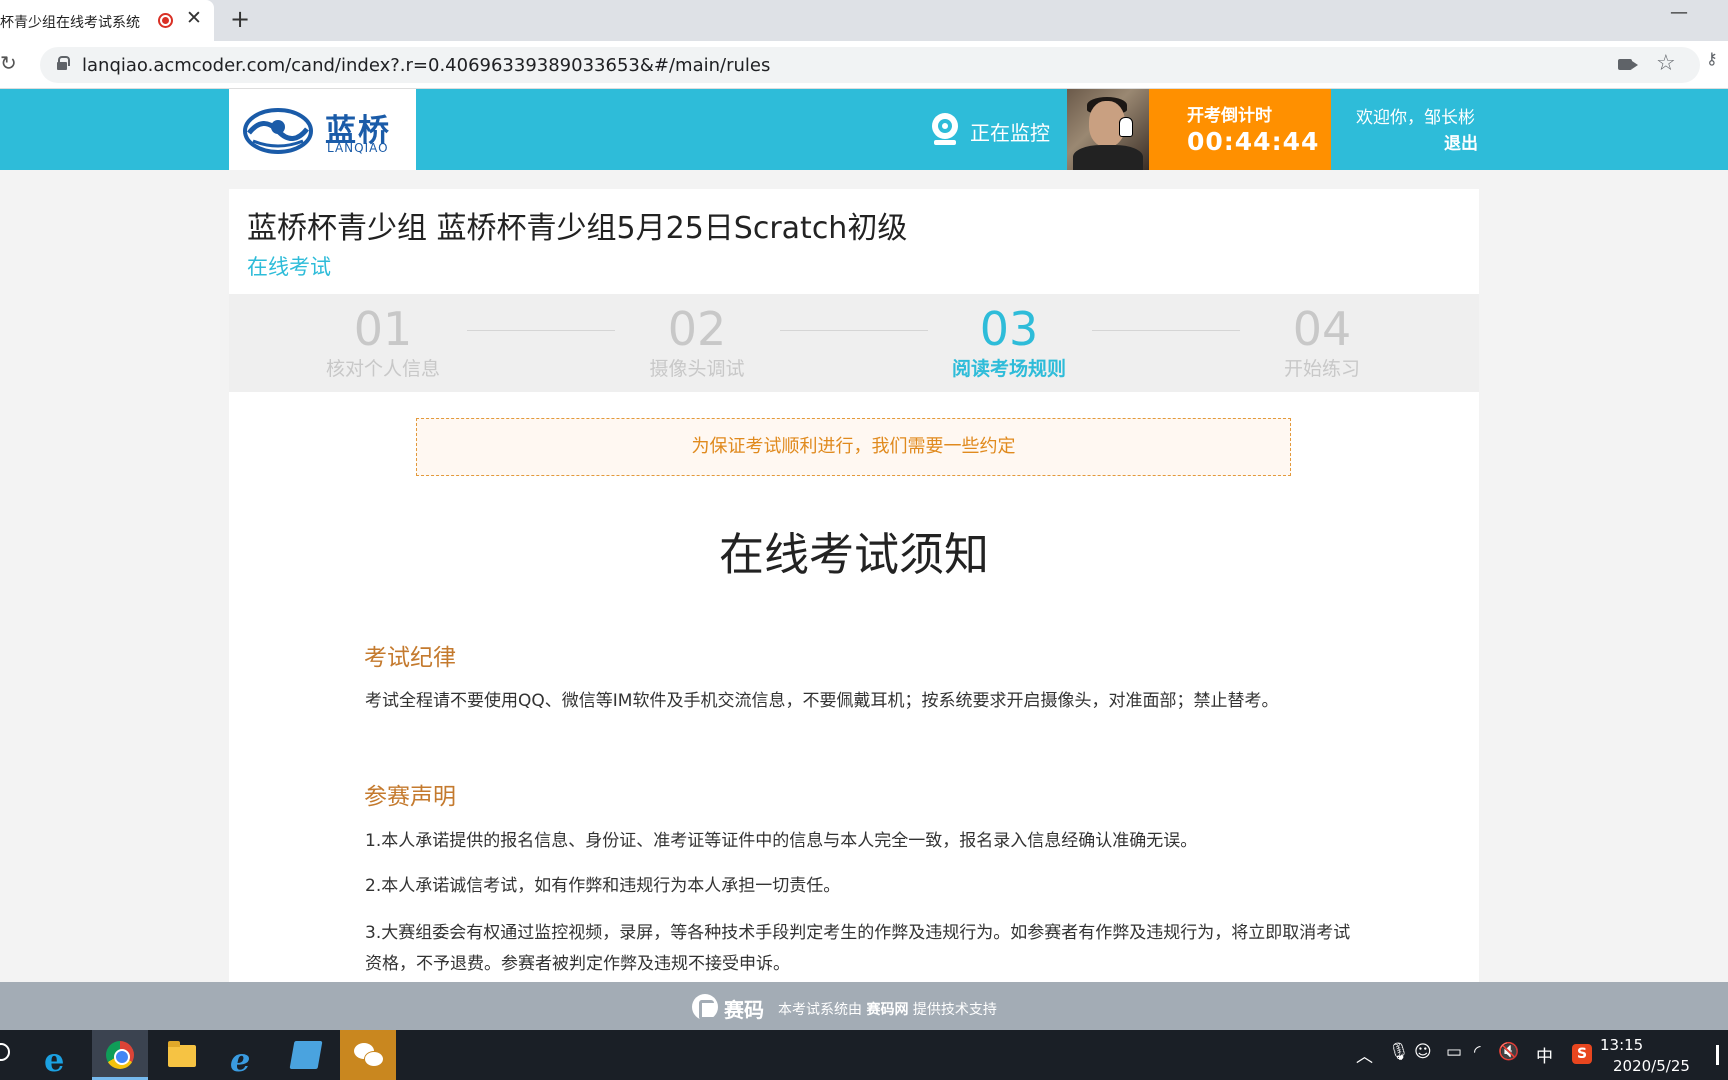  Describe the element at coordinates (954, 1010) in the screenshot. I see `footer-credit-suffix: 提供技术支持` at that location.